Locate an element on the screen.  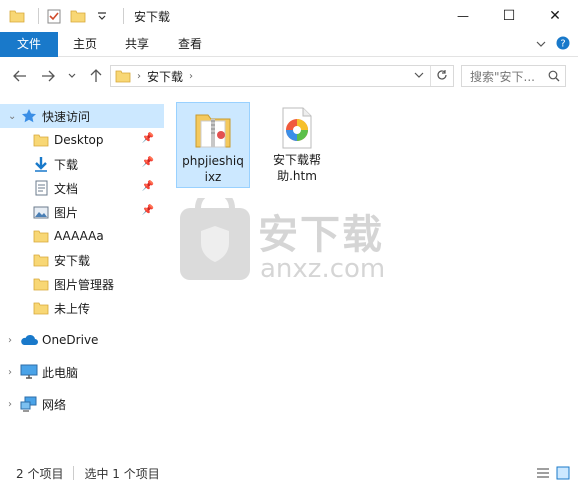
window-title: 安下载 is located at coordinates (152, 16).